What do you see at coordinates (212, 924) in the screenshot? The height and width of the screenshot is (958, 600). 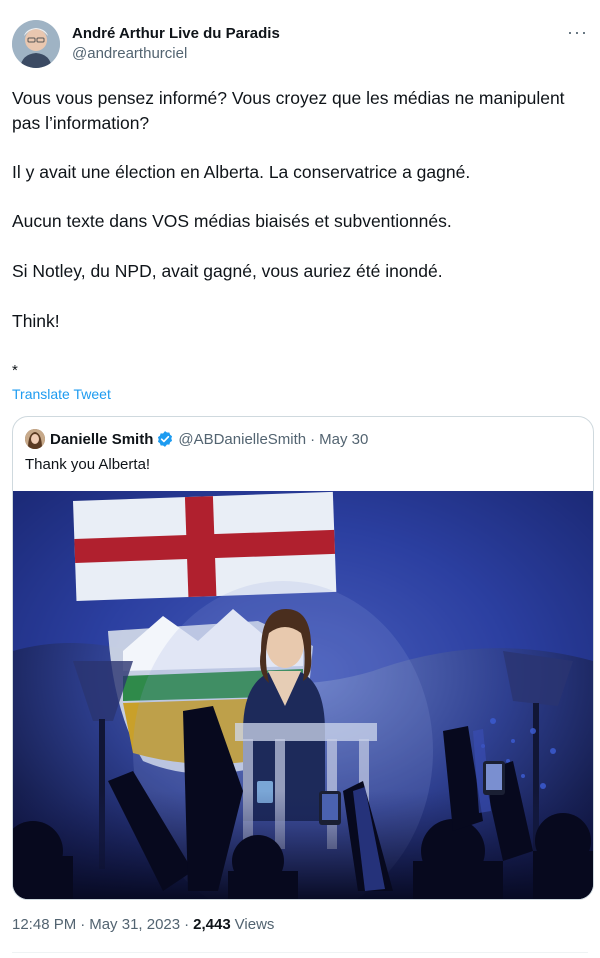 I see `views-count: 2,443` at bounding box center [212, 924].